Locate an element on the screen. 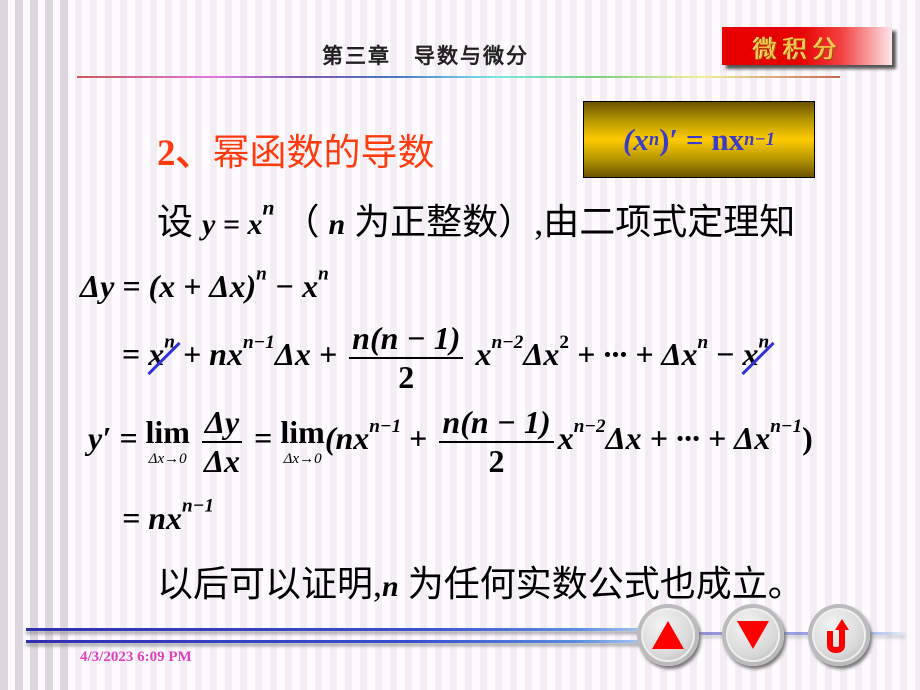  intro-var-y: y is located at coordinates (209, 224).